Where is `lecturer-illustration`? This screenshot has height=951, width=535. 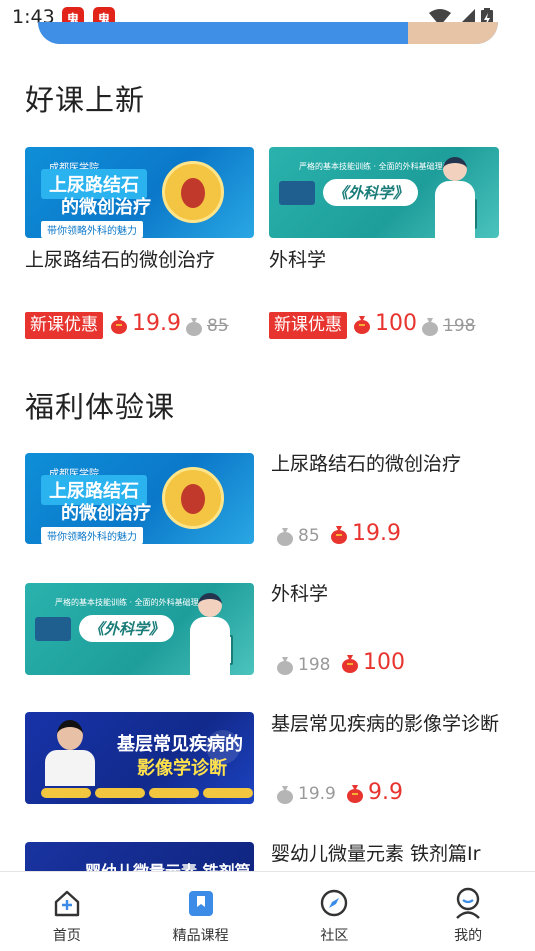 lecturer-illustration is located at coordinates (70, 753).